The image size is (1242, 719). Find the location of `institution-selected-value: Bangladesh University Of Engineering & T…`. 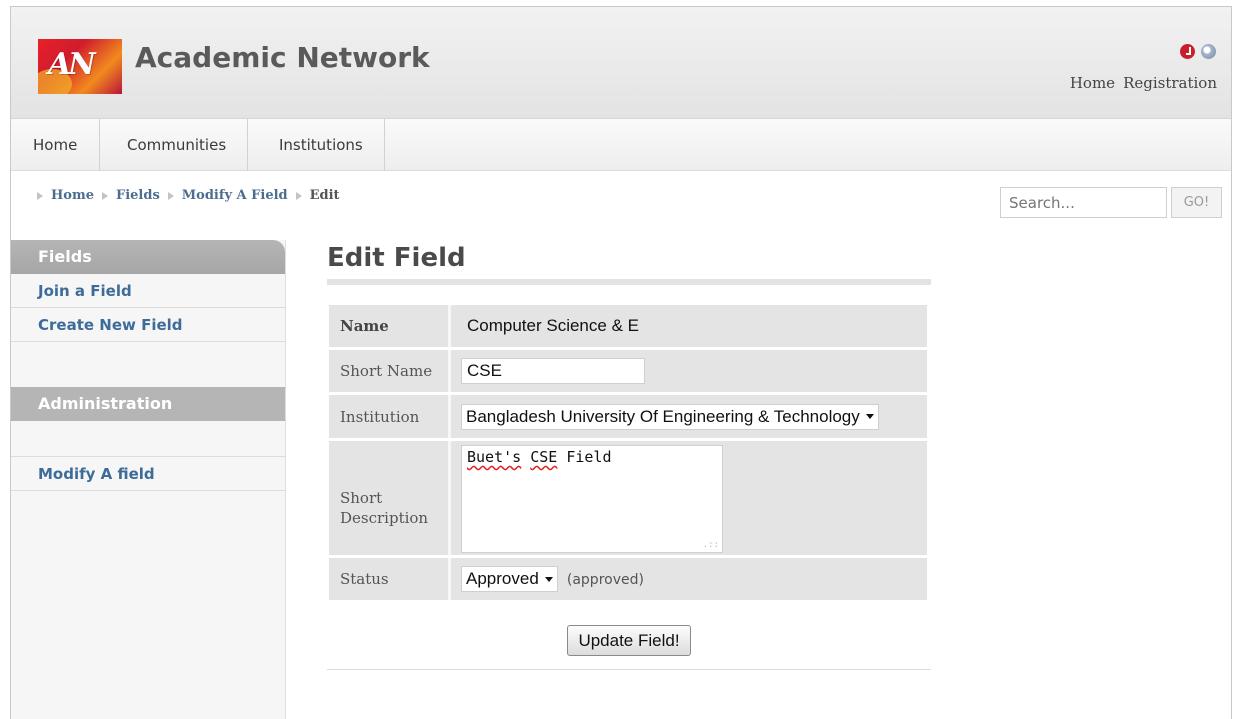

institution-selected-value: Bangladesh University Of Engineering & T… is located at coordinates (663, 416).